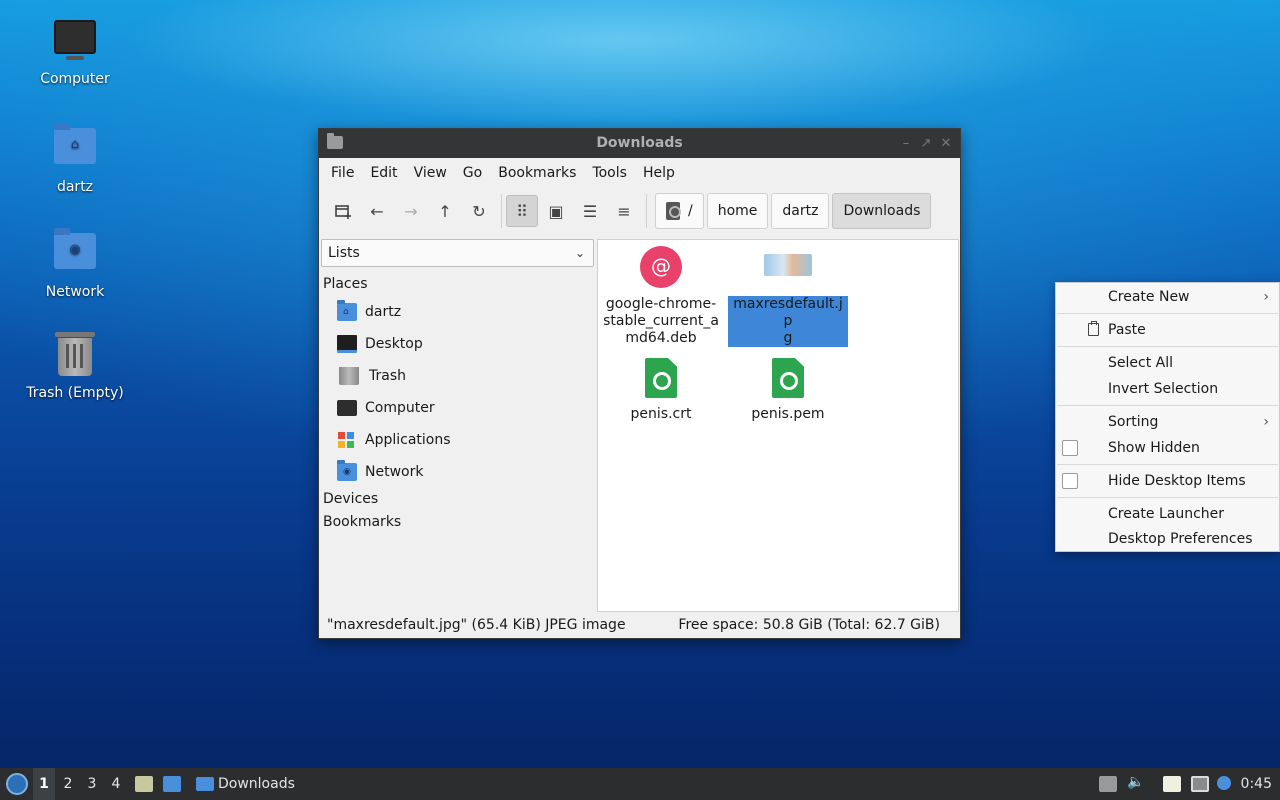 This screenshot has height=800, width=1280. I want to click on place-applications: Applications, so click(458, 440).